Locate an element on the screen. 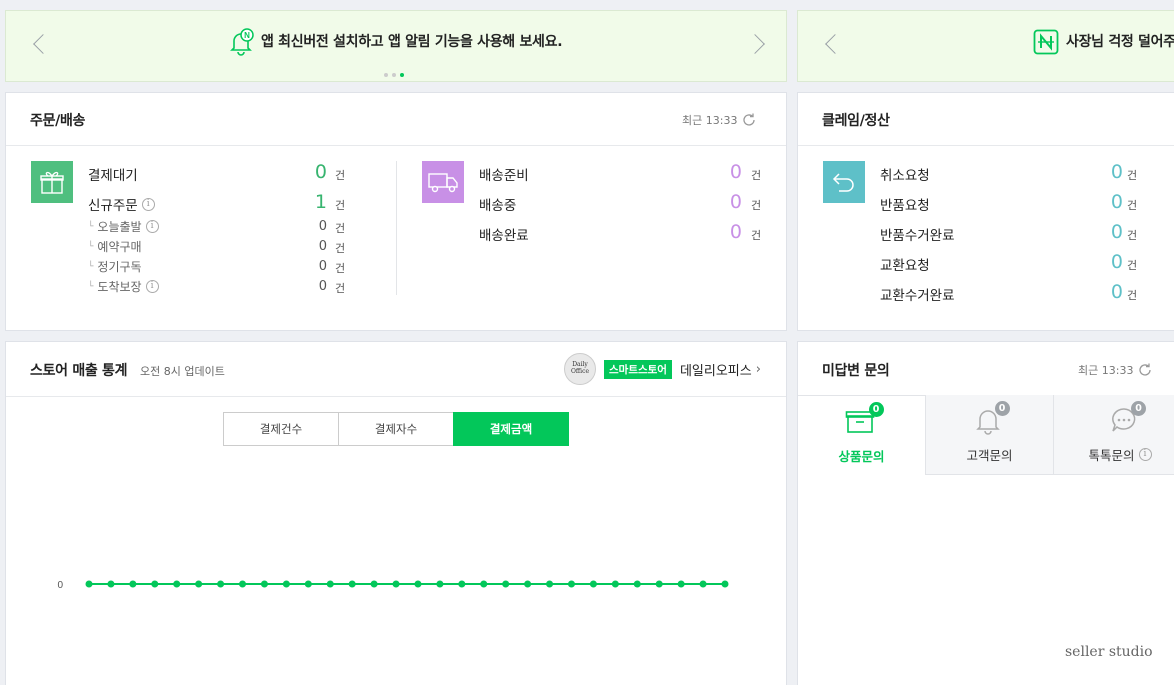 The width and height of the screenshot is (1174, 685). row-label: 배송중 is located at coordinates (498, 206).